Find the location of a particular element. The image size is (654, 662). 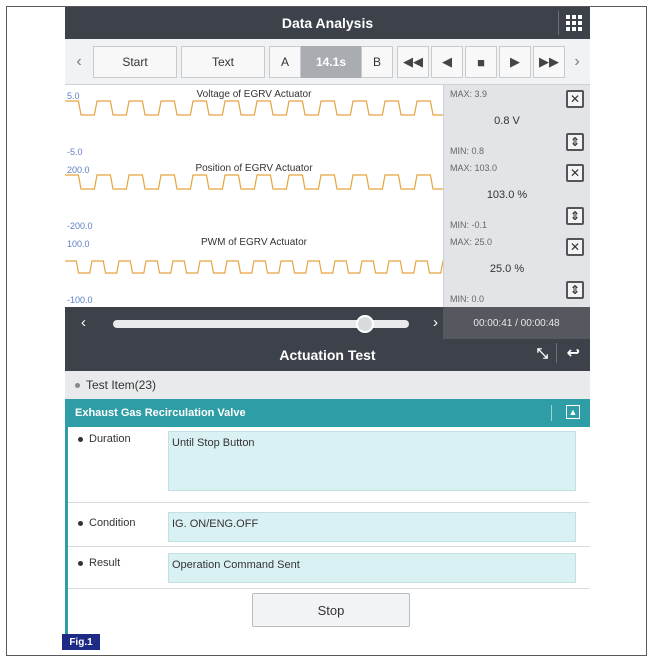

playback-scrubber: ‹ › 00:00:41 / 00:00:48 is located at coordinates (327, 323).